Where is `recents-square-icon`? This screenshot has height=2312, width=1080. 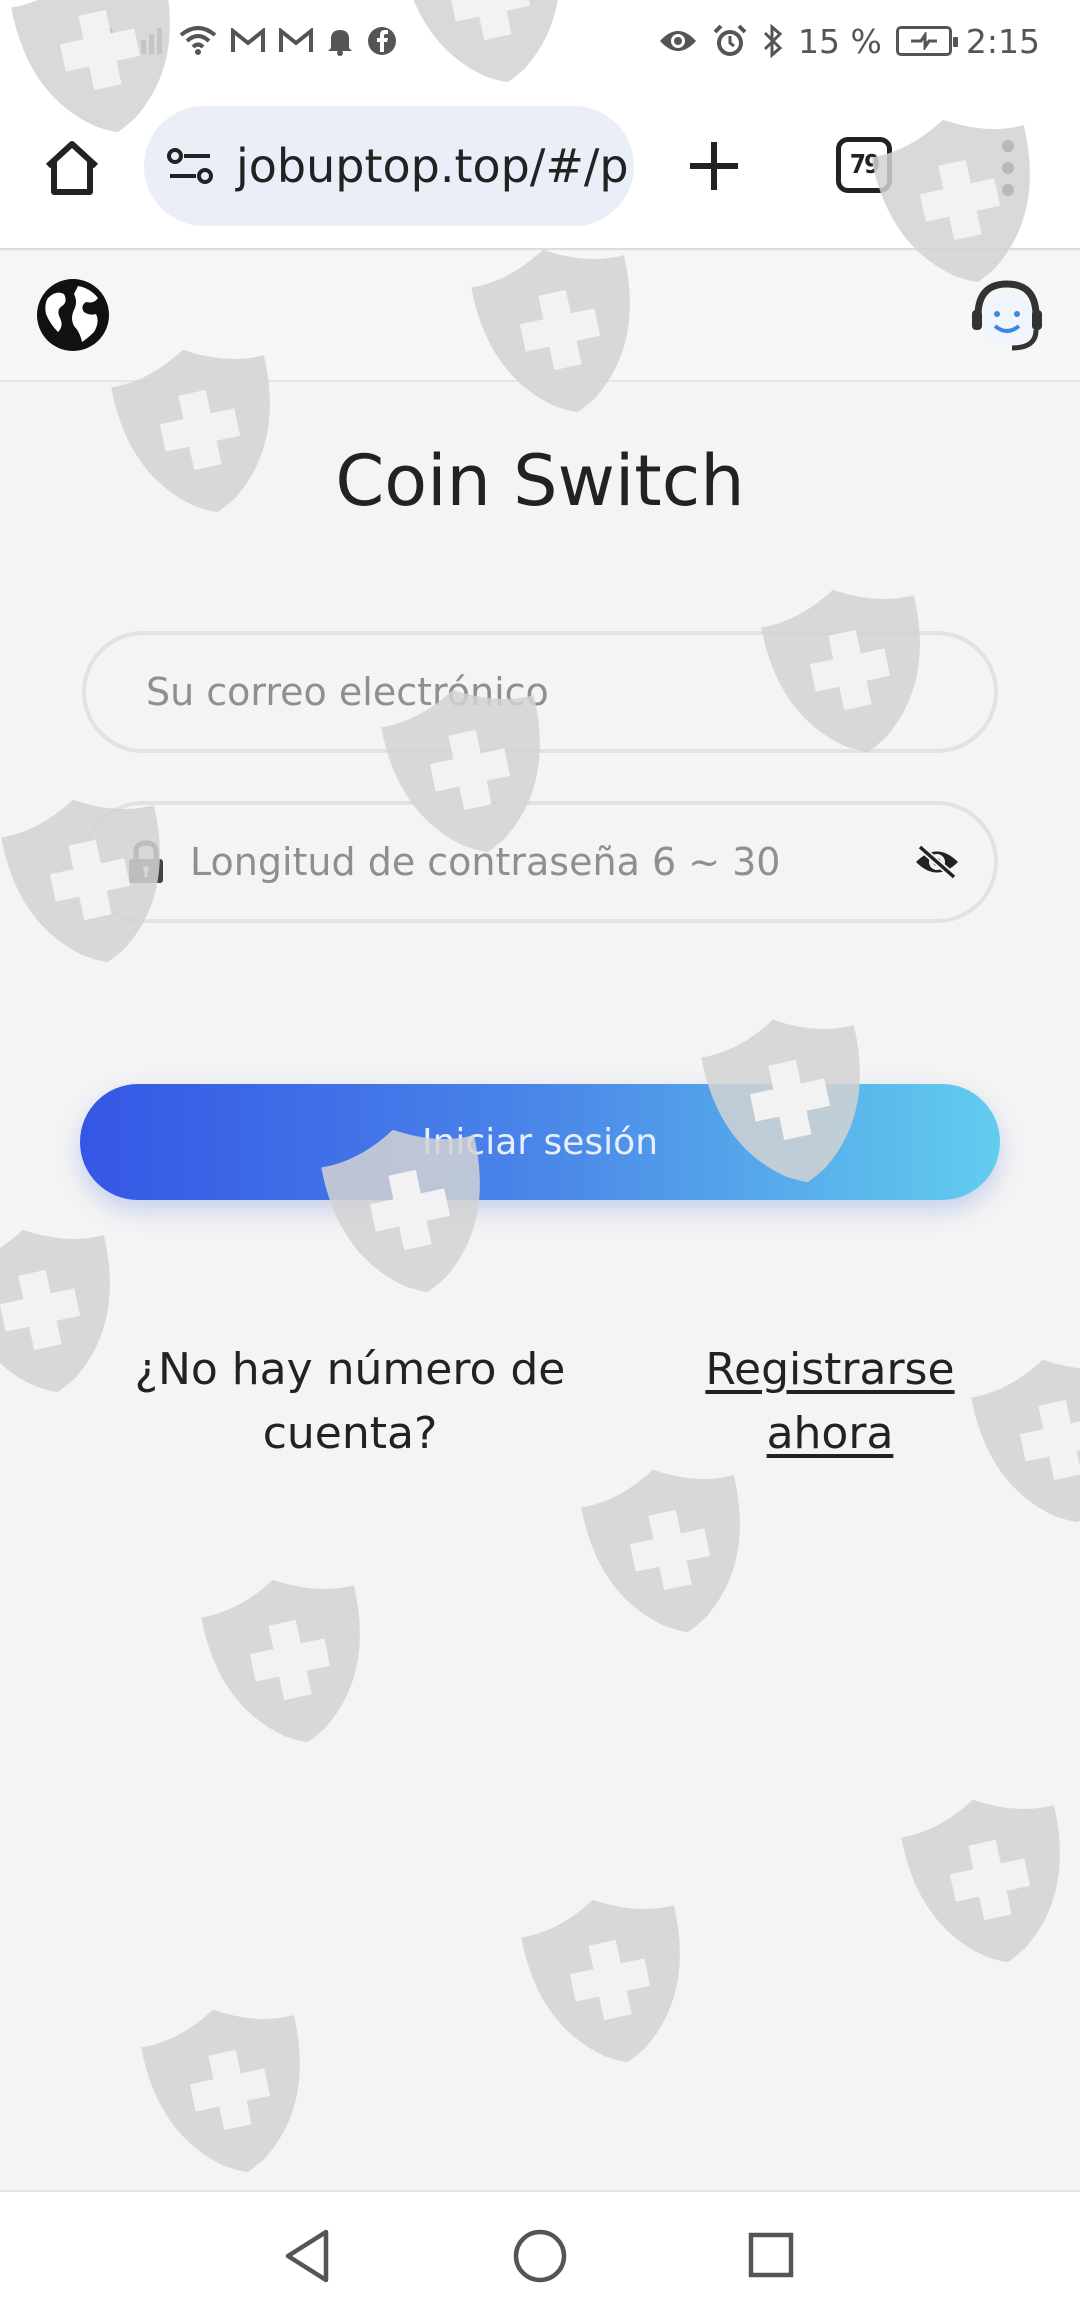 recents-square-icon is located at coordinates (771, 2255).